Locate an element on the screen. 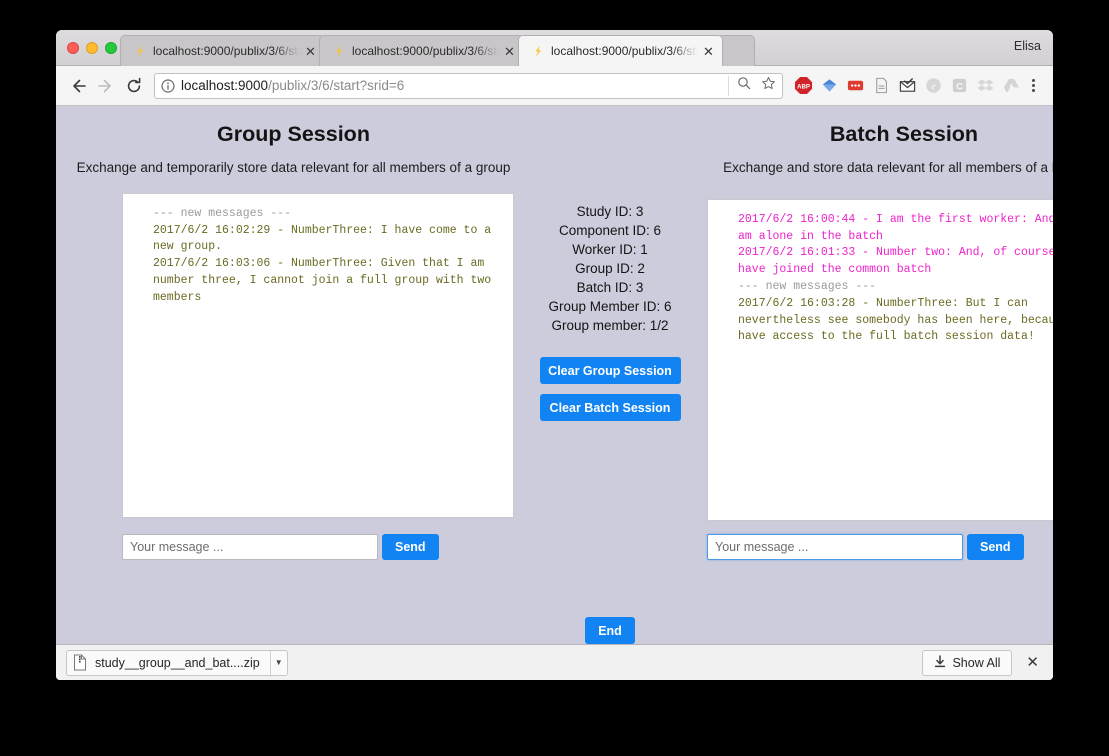 The image size is (1109, 756). svg-text: ABP is located at coordinates (803, 87).